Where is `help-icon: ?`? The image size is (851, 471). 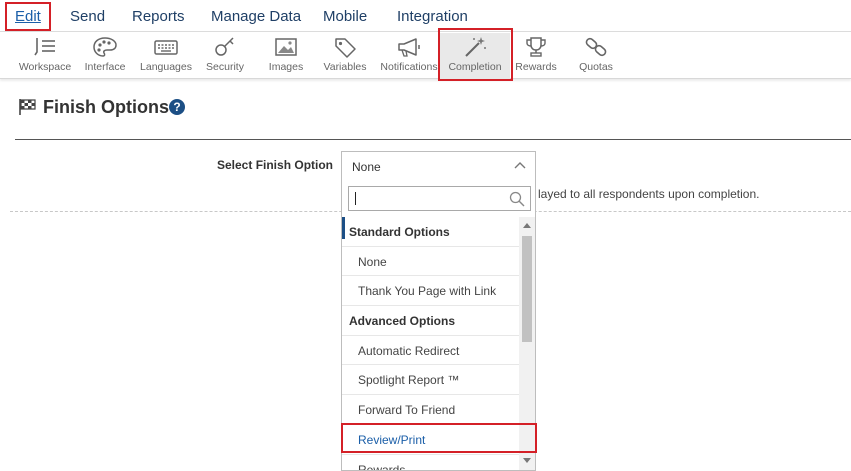
help-icon: ? is located at coordinates (177, 107).